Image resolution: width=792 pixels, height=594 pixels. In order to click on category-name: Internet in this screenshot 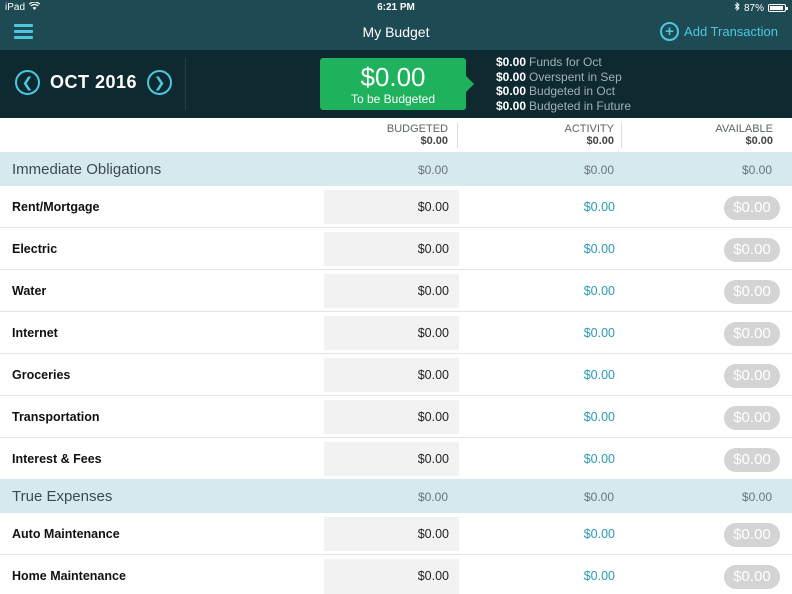, I will do `click(35, 333)`.